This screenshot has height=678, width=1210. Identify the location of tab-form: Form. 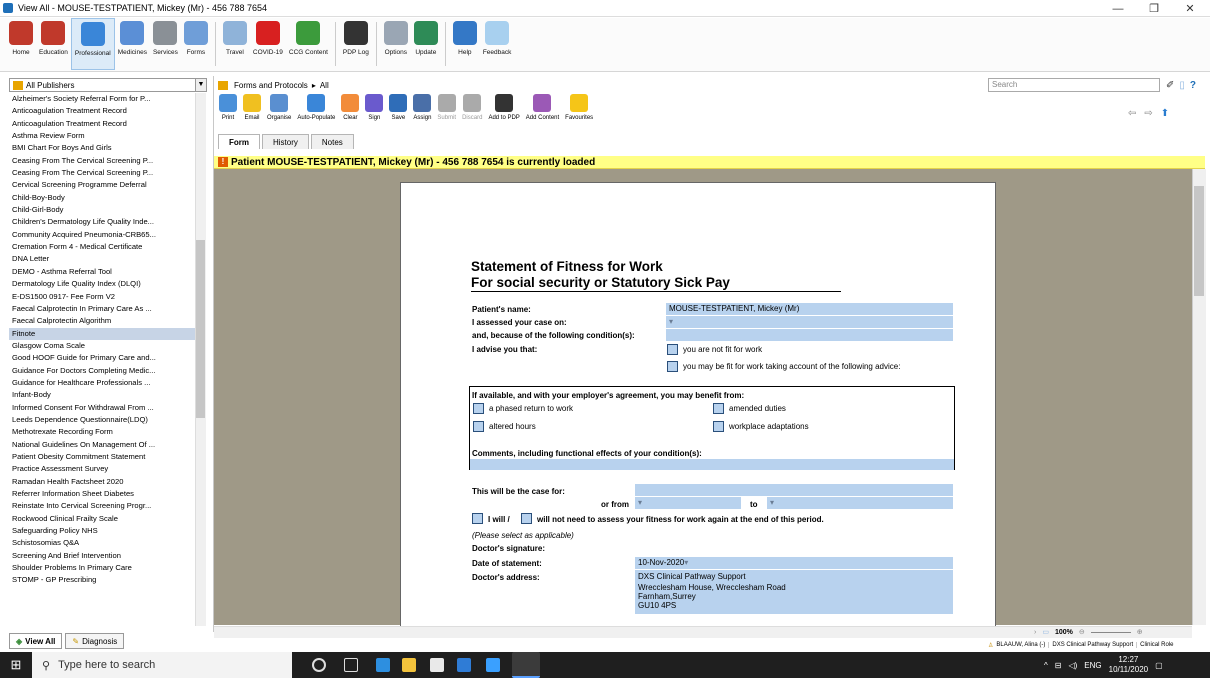
(239, 141).